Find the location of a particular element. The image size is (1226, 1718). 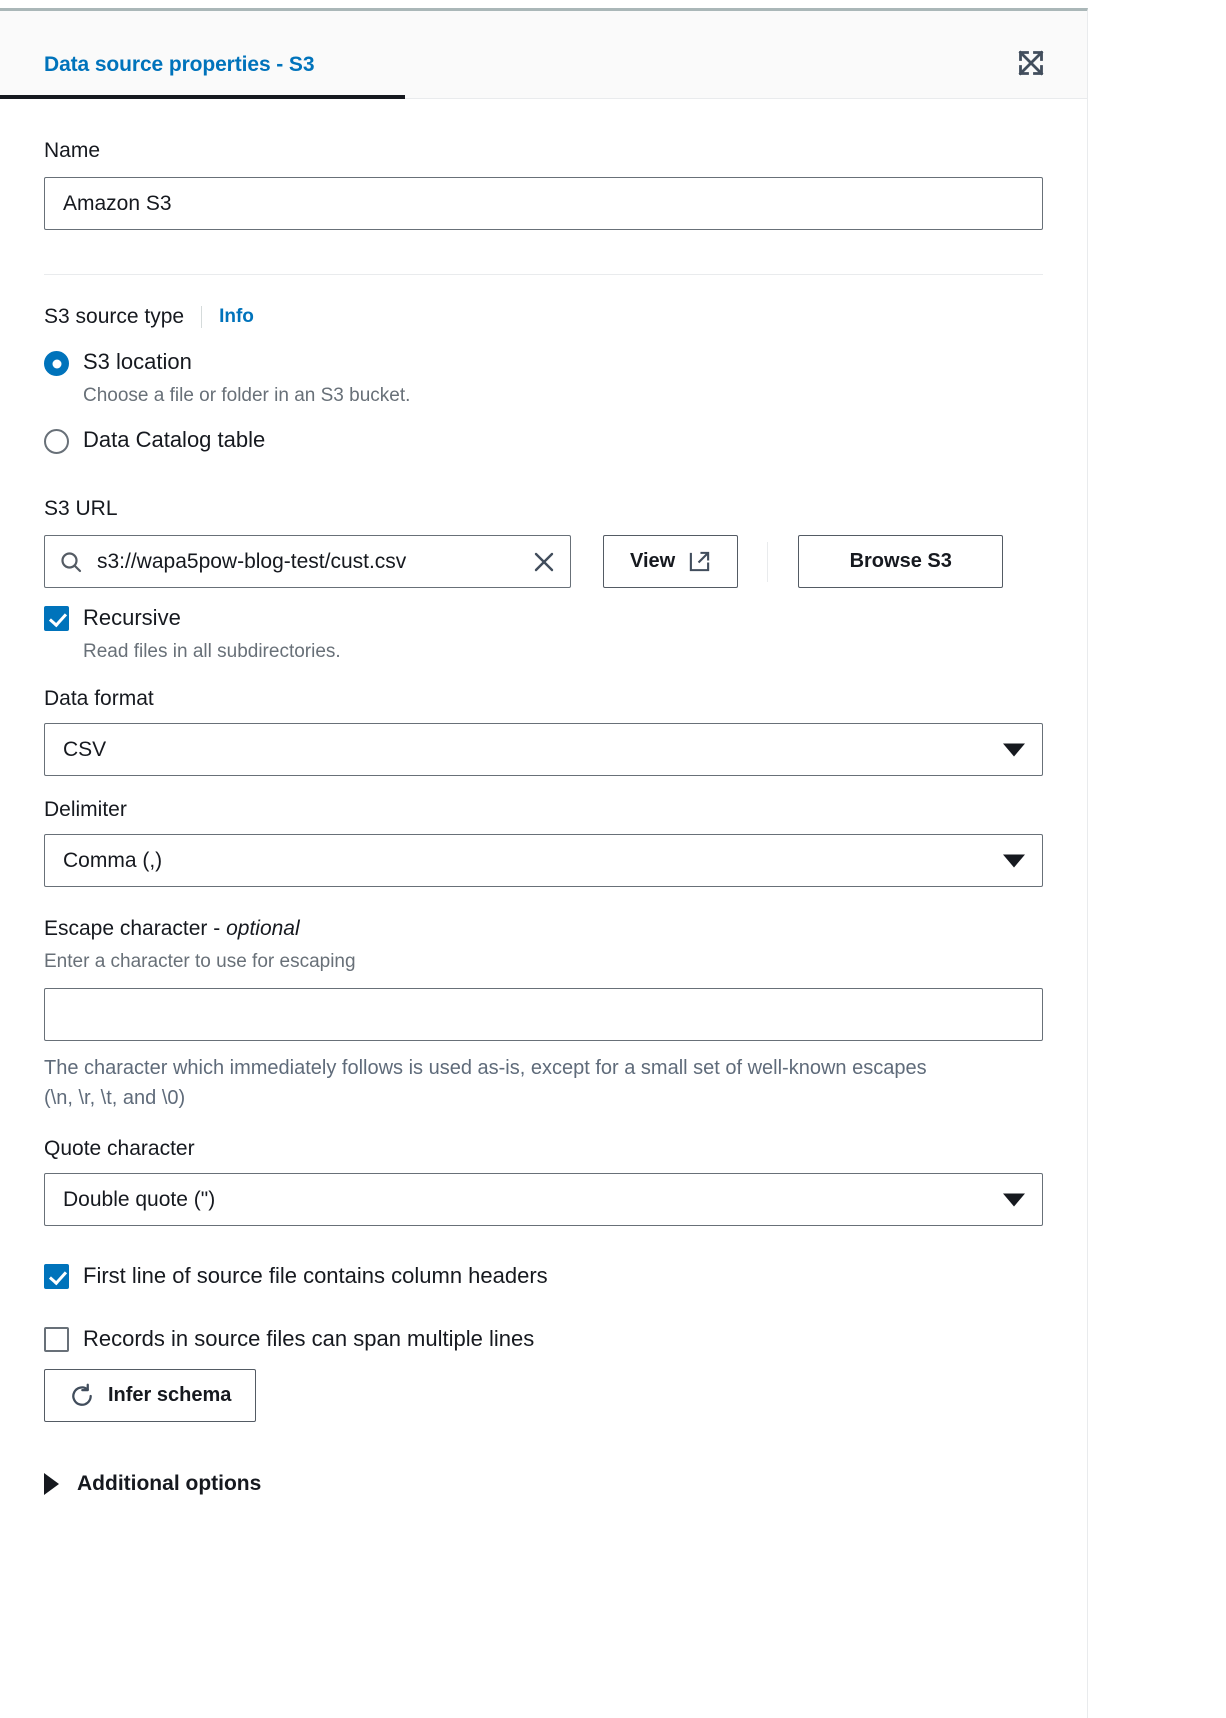

escape-character-hint: Enter a character to use for escaping is located at coordinates (200, 961).